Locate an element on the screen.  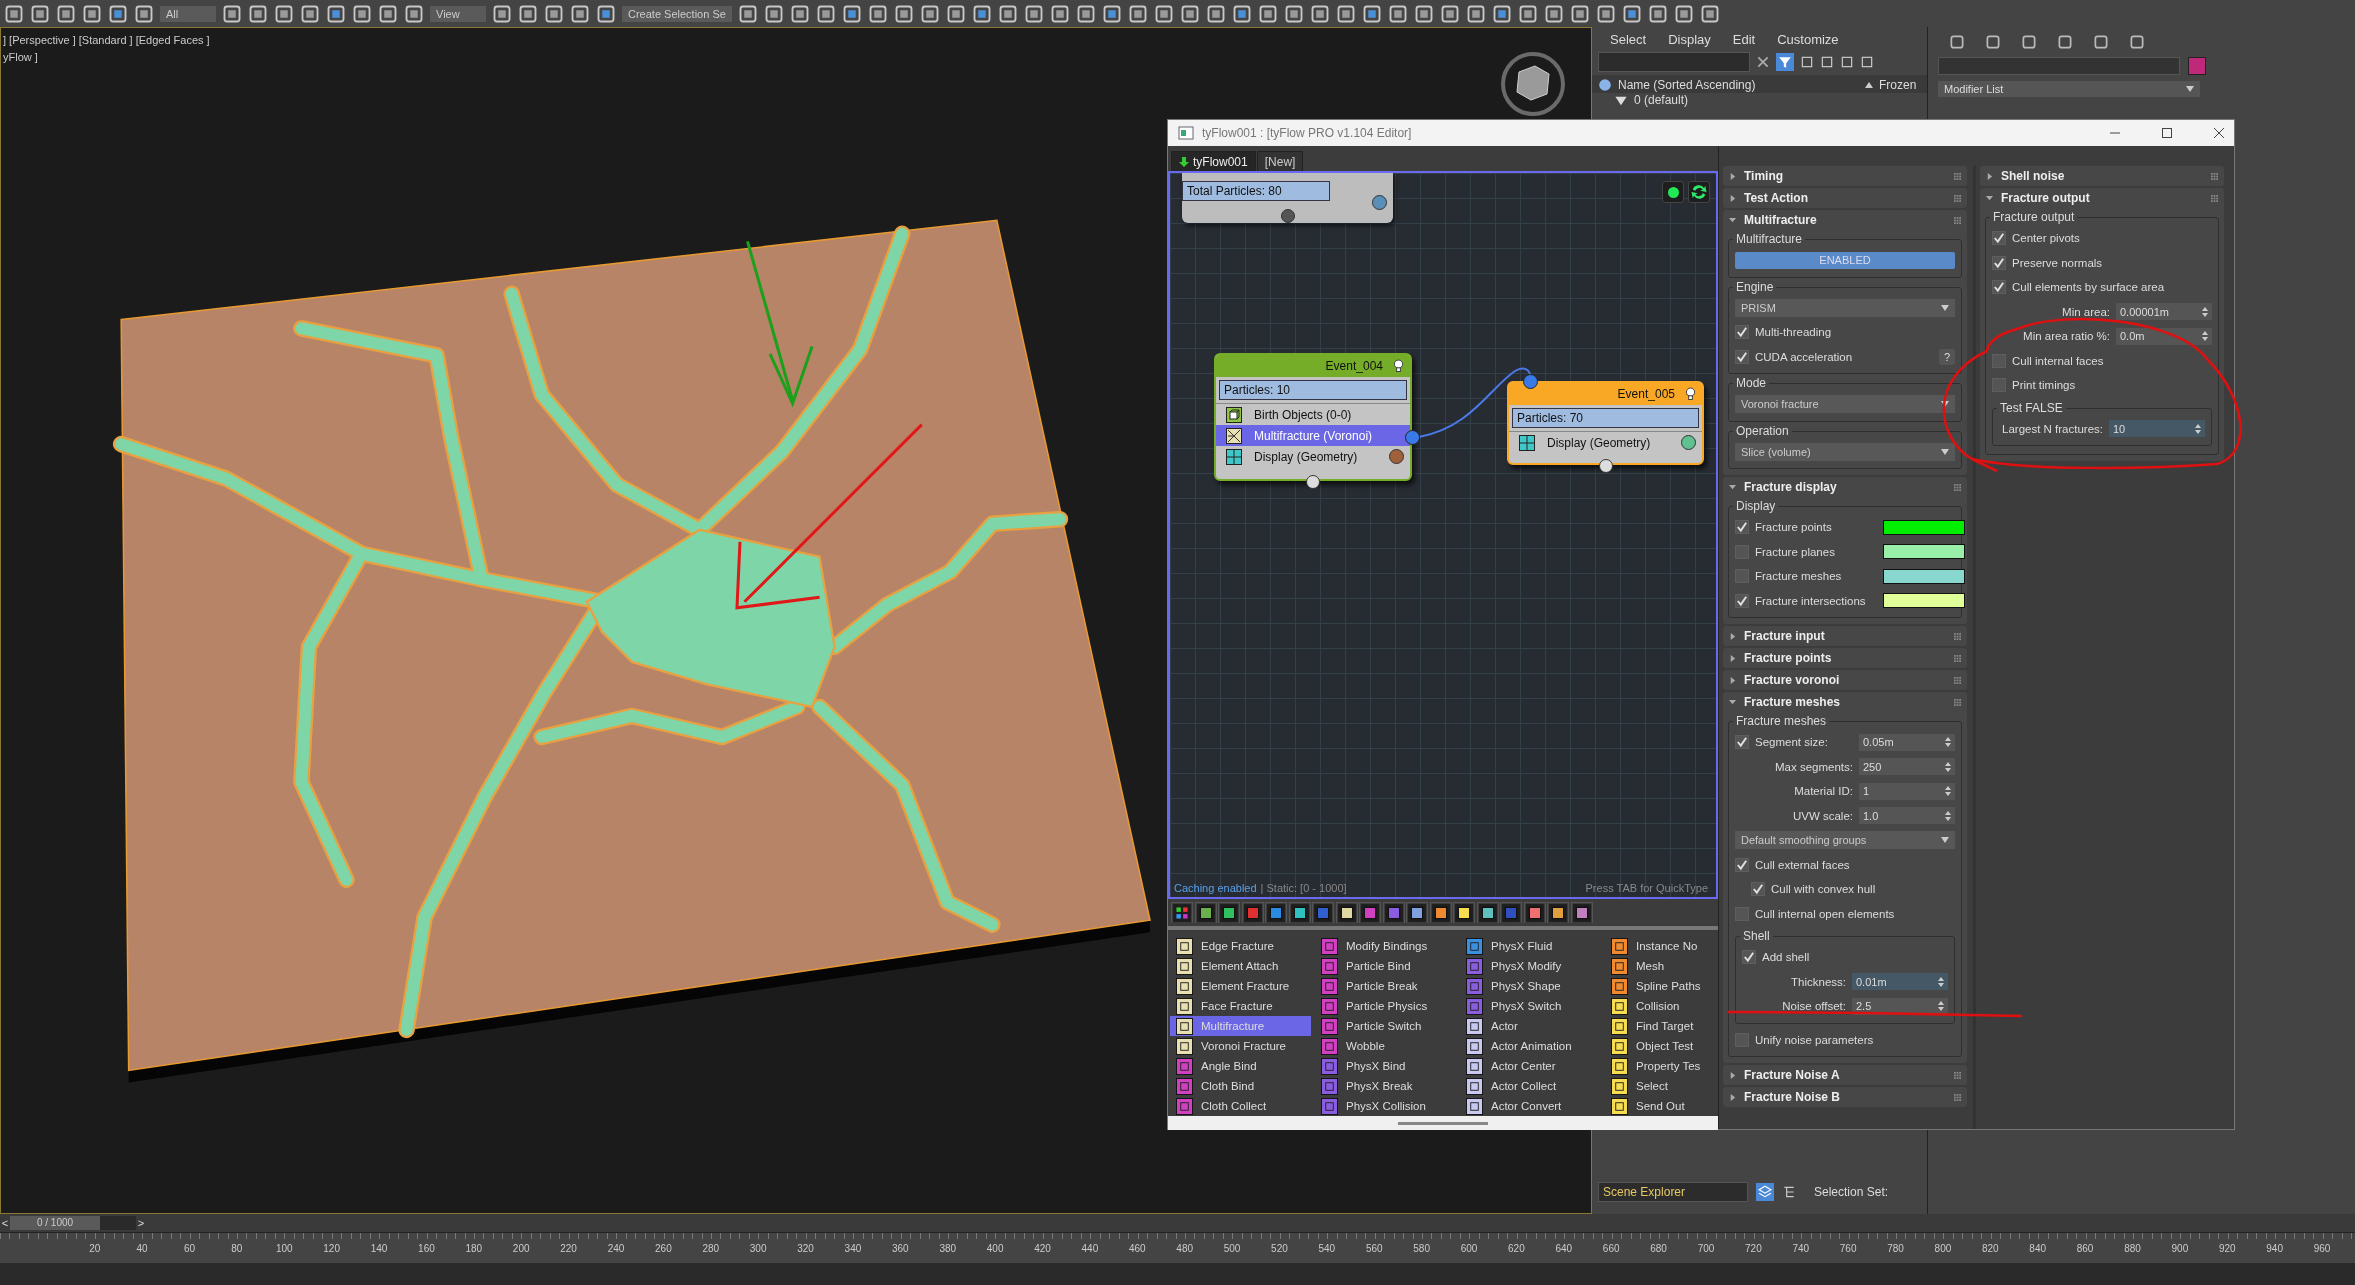
operator-item: Property Tes is located at coordinates (1661, 1066).